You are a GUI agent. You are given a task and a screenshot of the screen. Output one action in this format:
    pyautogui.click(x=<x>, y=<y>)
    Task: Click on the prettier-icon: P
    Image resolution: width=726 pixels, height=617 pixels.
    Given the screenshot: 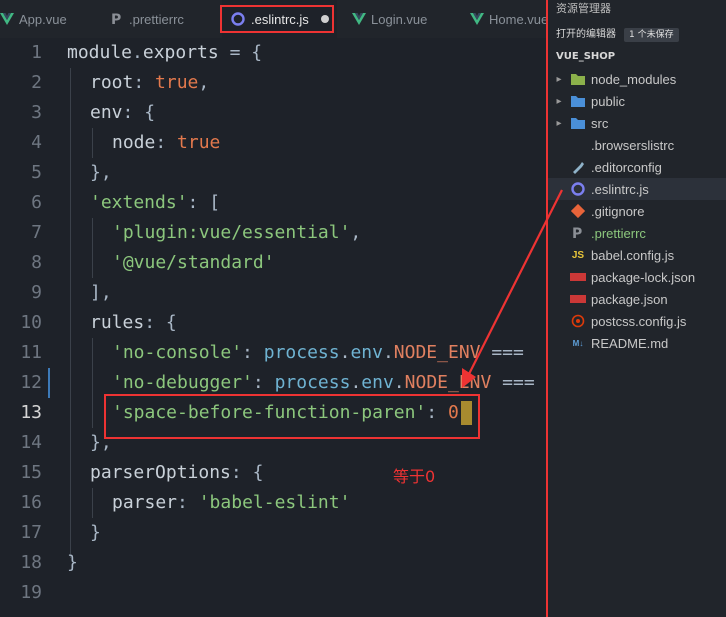 What is the action you would take?
    pyautogui.click(x=117, y=19)
    